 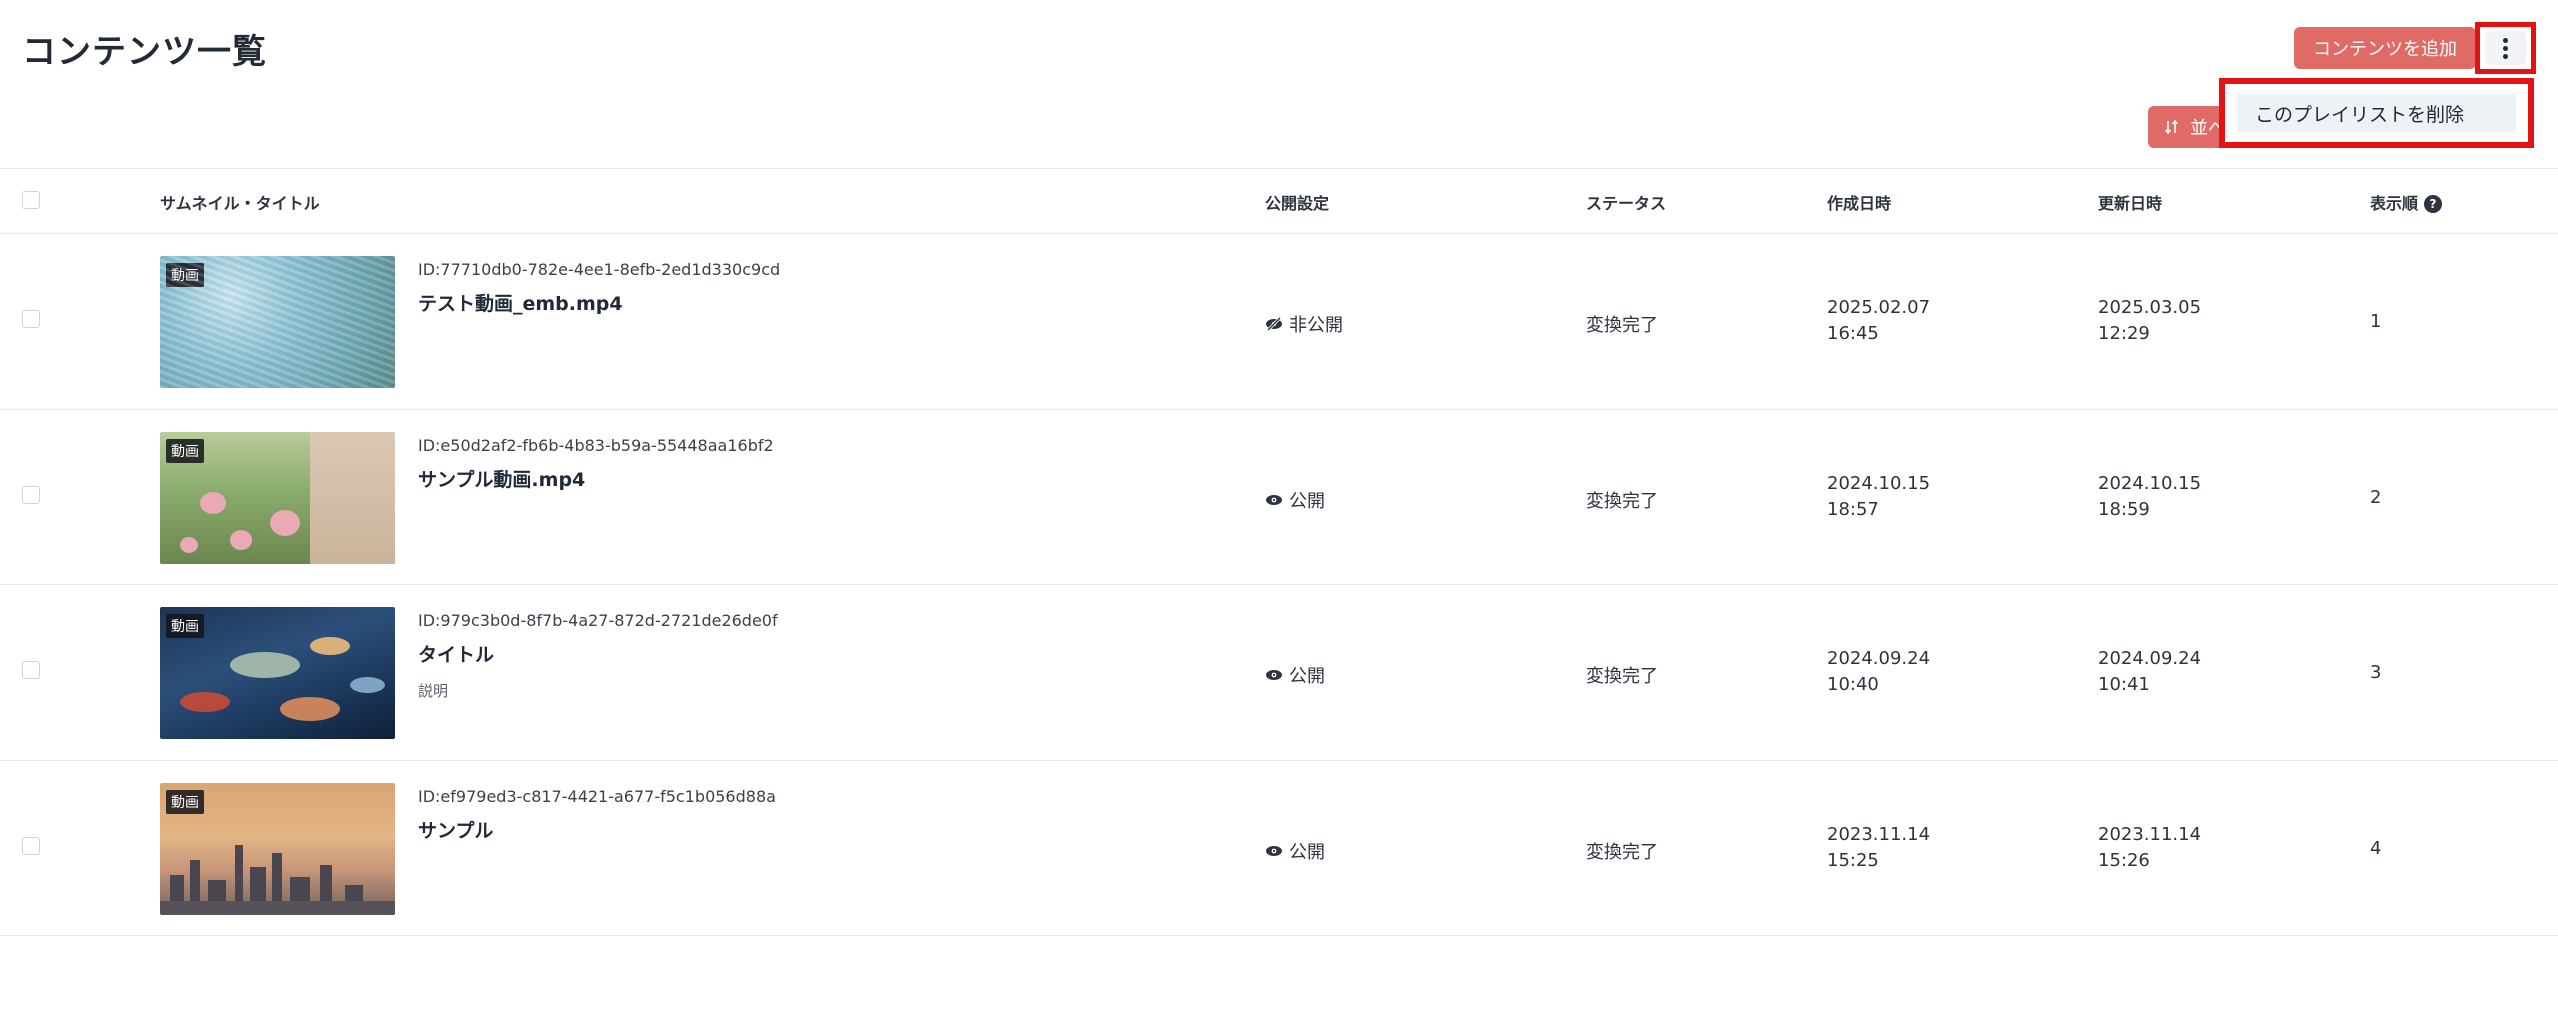 I want to click on updated-time: 15:26, so click(x=2124, y=860).